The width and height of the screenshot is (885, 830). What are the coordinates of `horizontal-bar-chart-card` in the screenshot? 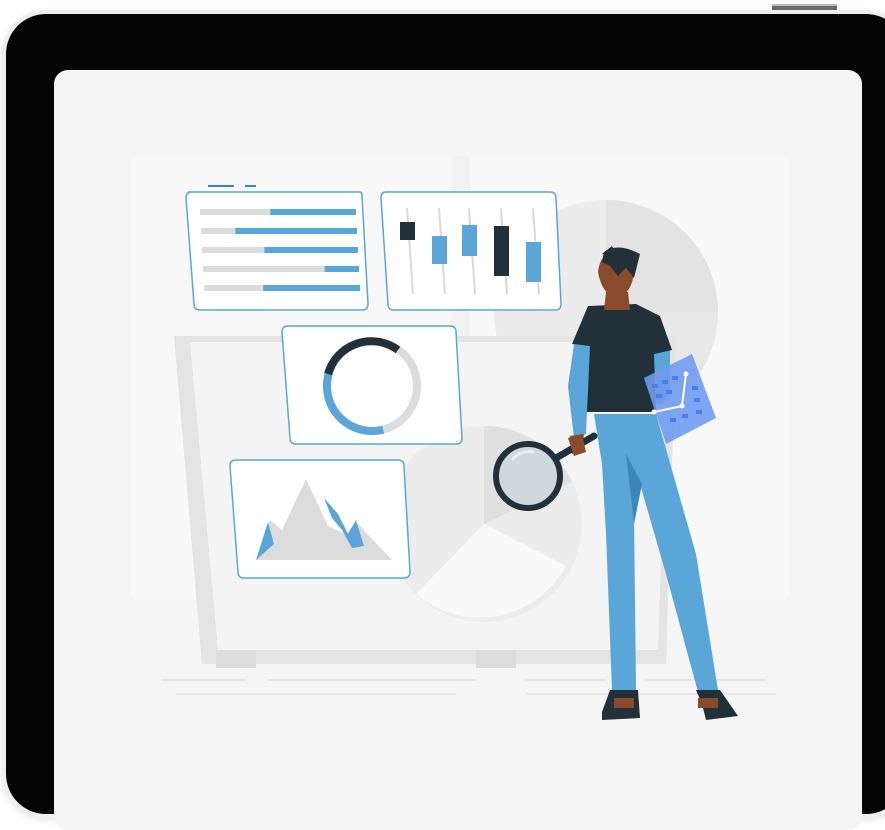 It's located at (277, 251).